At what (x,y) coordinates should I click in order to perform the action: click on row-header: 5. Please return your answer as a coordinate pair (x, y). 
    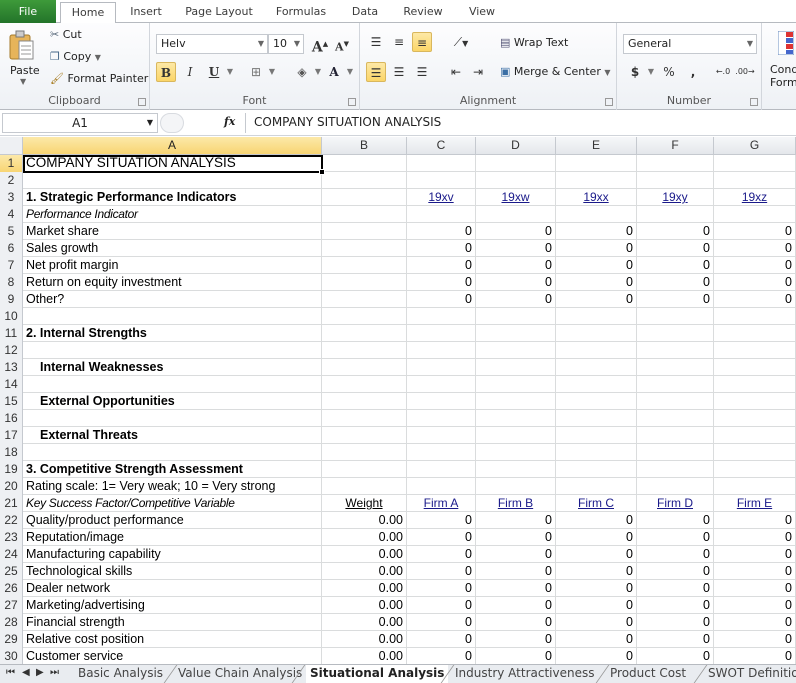
    Looking at the image, I should click on (11, 231).